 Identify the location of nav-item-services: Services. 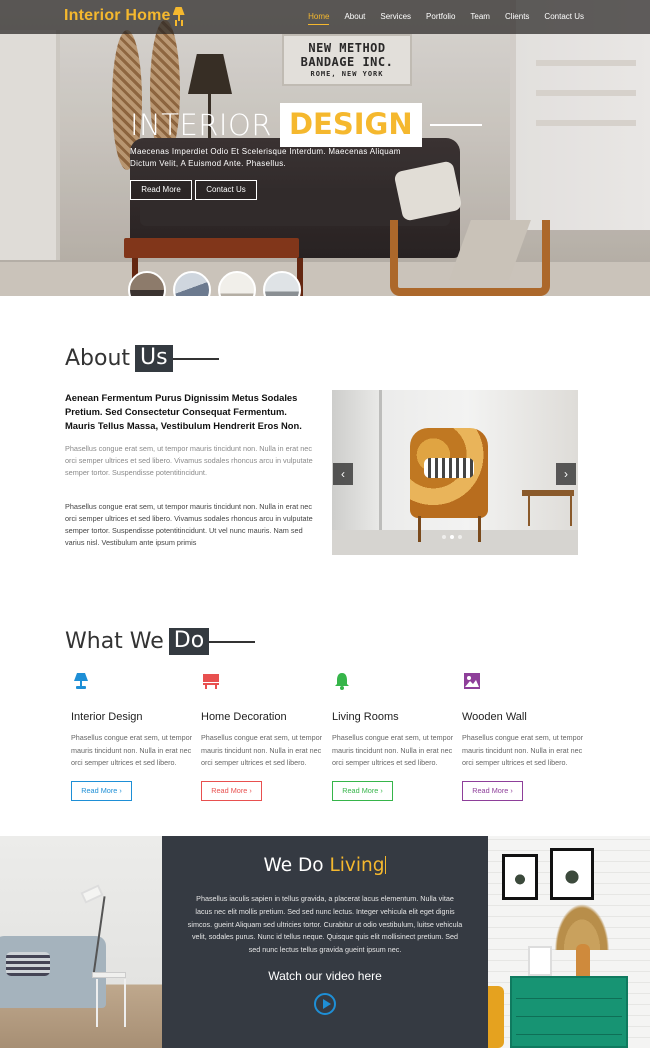
(395, 16).